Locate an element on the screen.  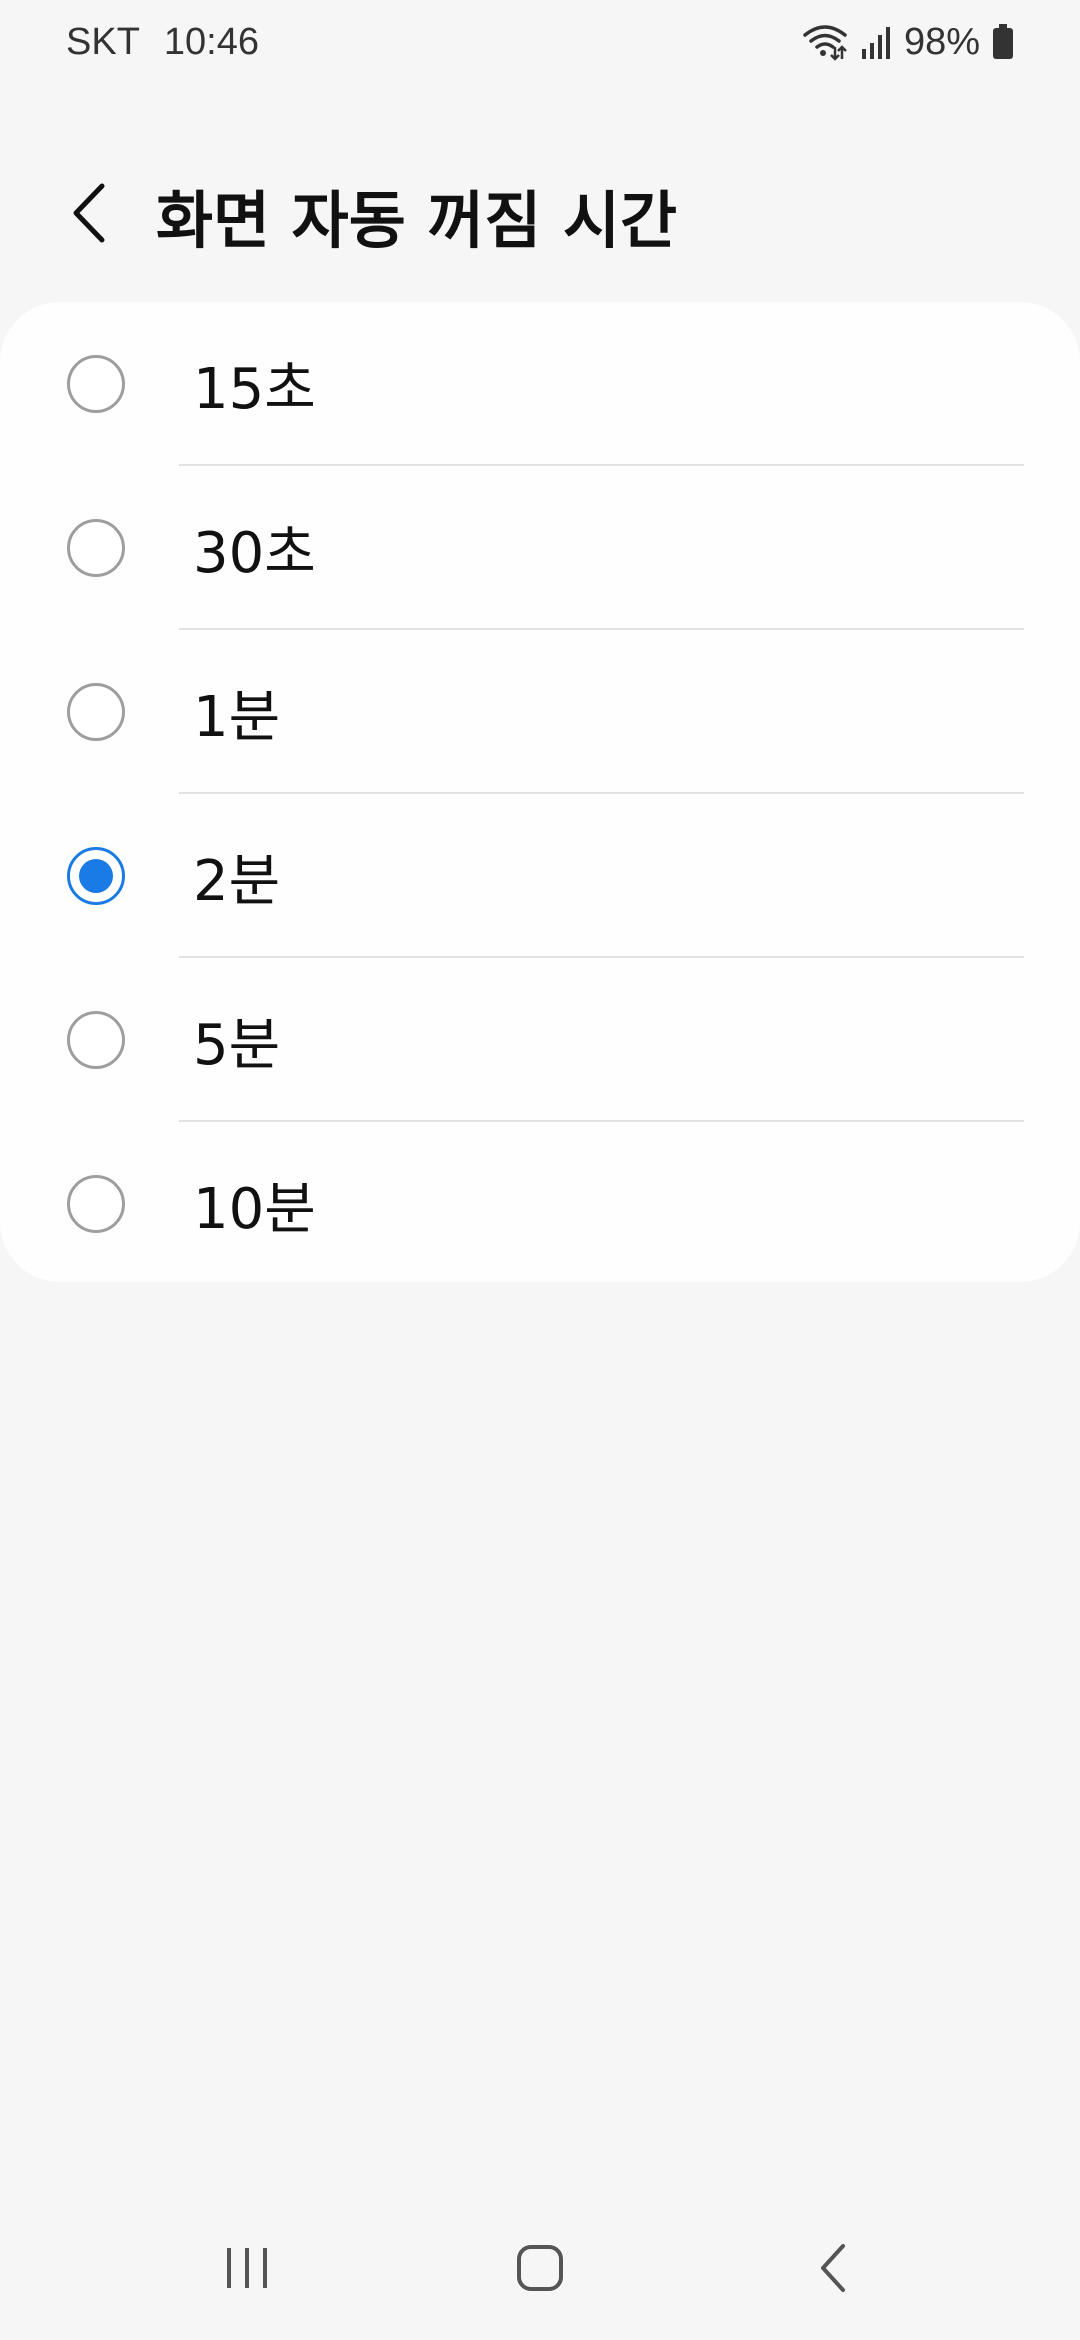
option-label: 2분 is located at coordinates (237, 881).